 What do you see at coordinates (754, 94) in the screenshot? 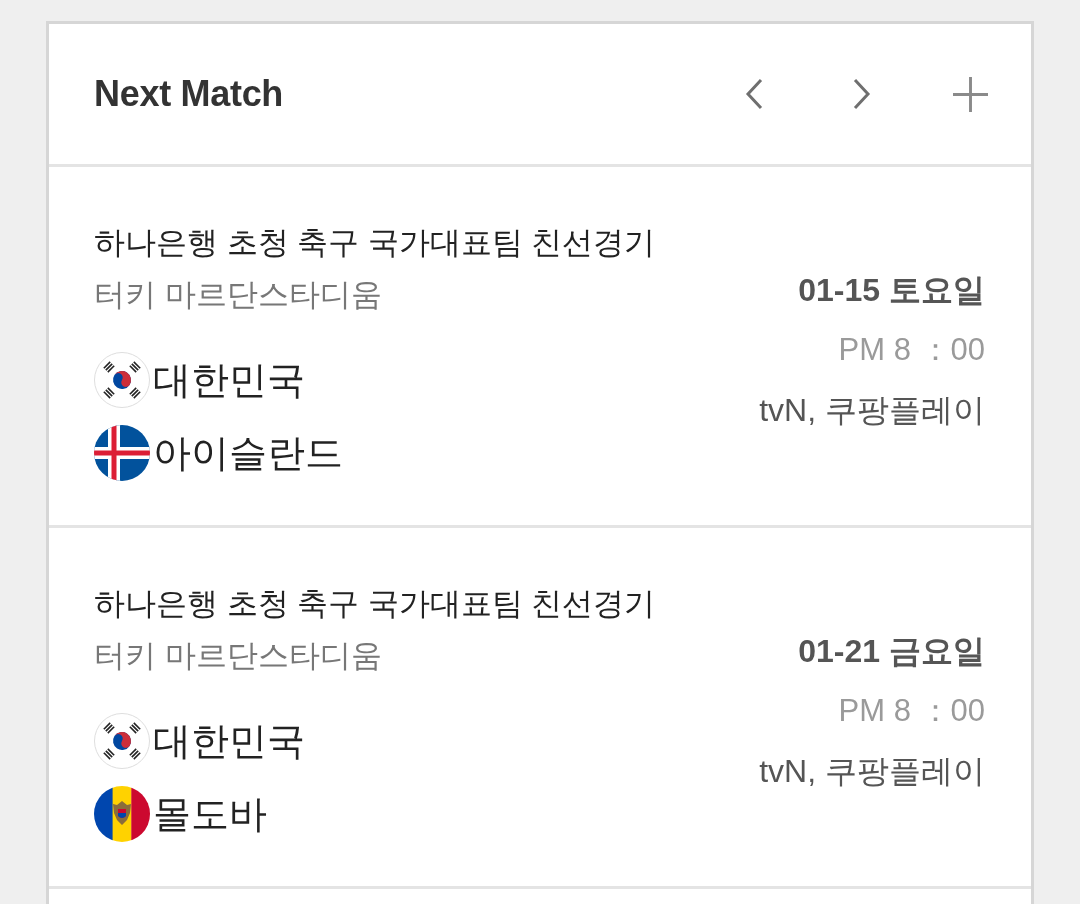
I see `chevron-left-icon` at bounding box center [754, 94].